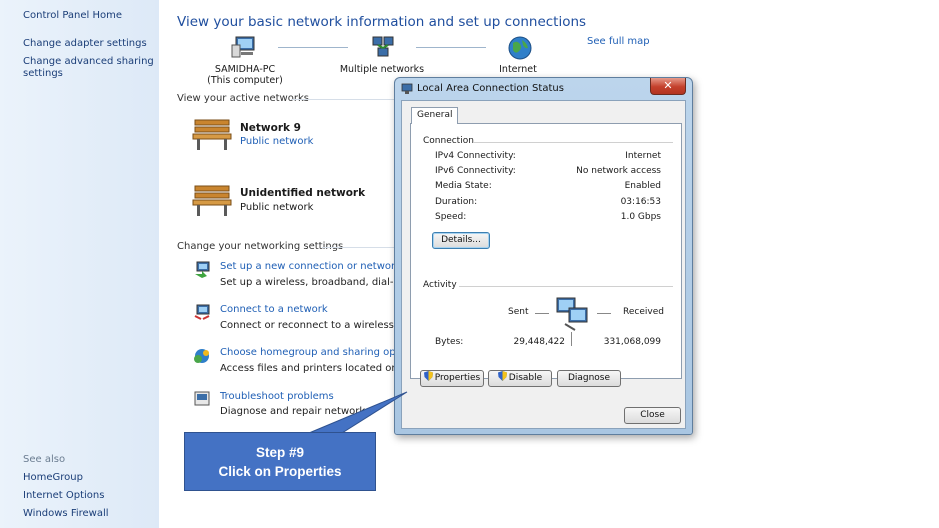 The image size is (939, 528). I want to click on this-computer-node: SAMIDHA-PC (This computer), so click(245, 75).